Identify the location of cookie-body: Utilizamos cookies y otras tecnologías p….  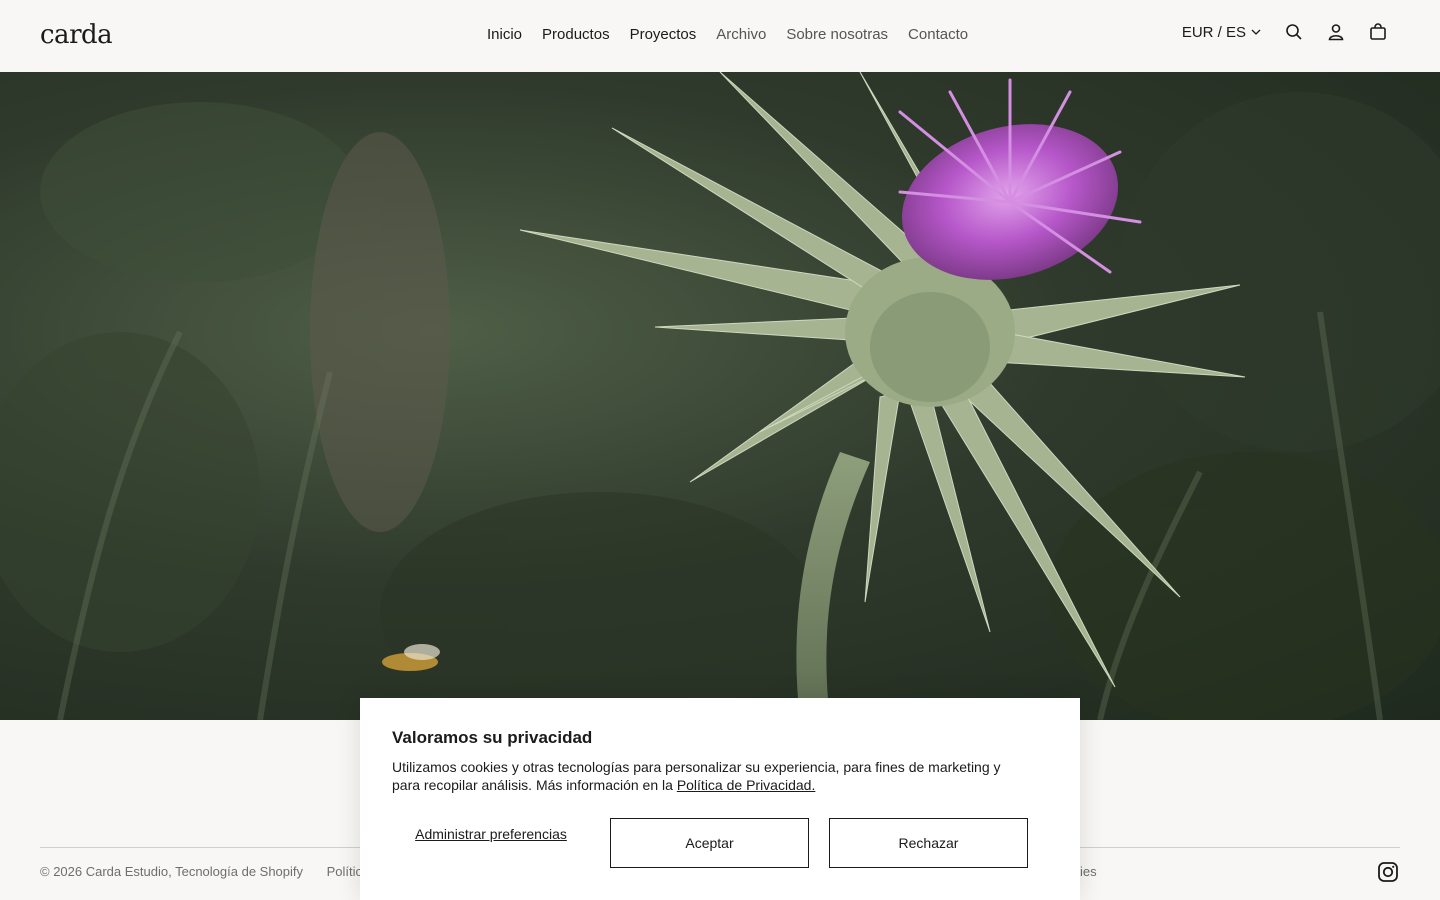
(712, 776).